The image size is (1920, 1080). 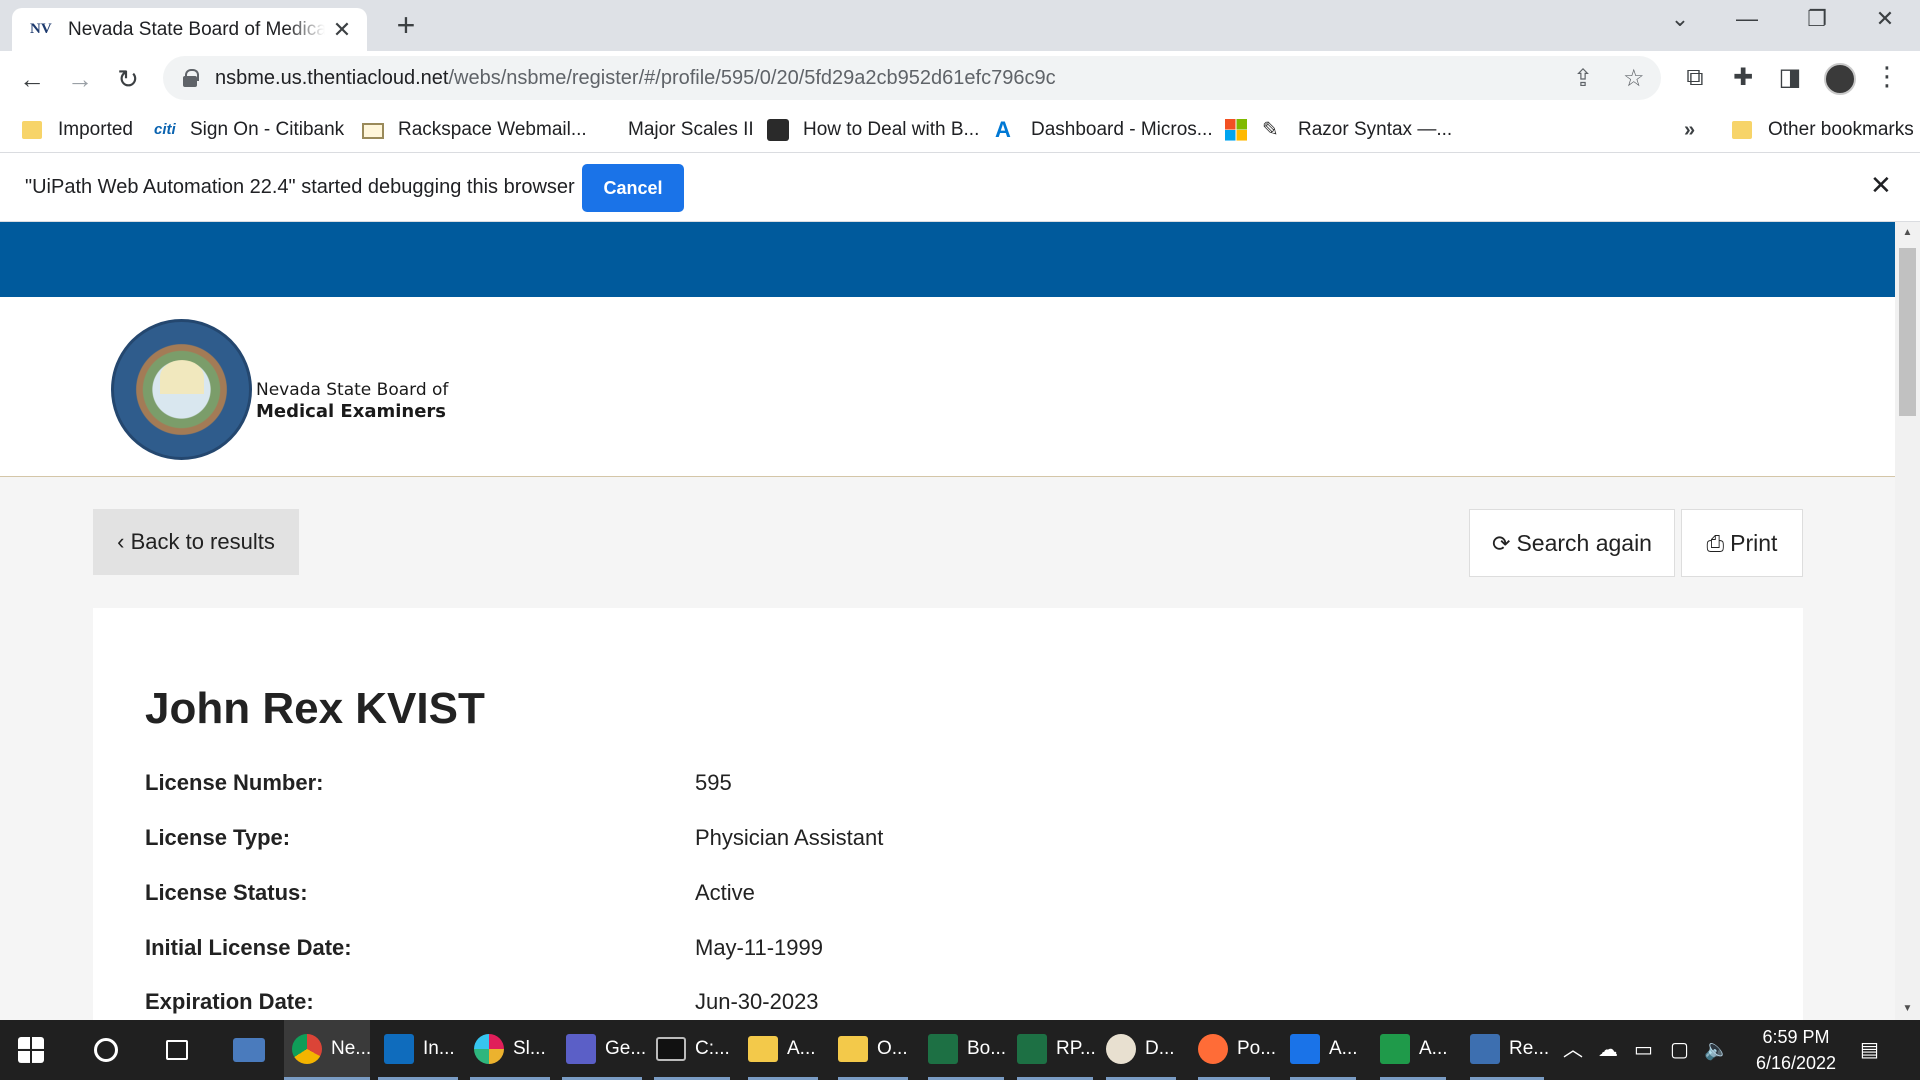 I want to click on bookmark-major-scales: Major Scales II, so click(x=679, y=130).